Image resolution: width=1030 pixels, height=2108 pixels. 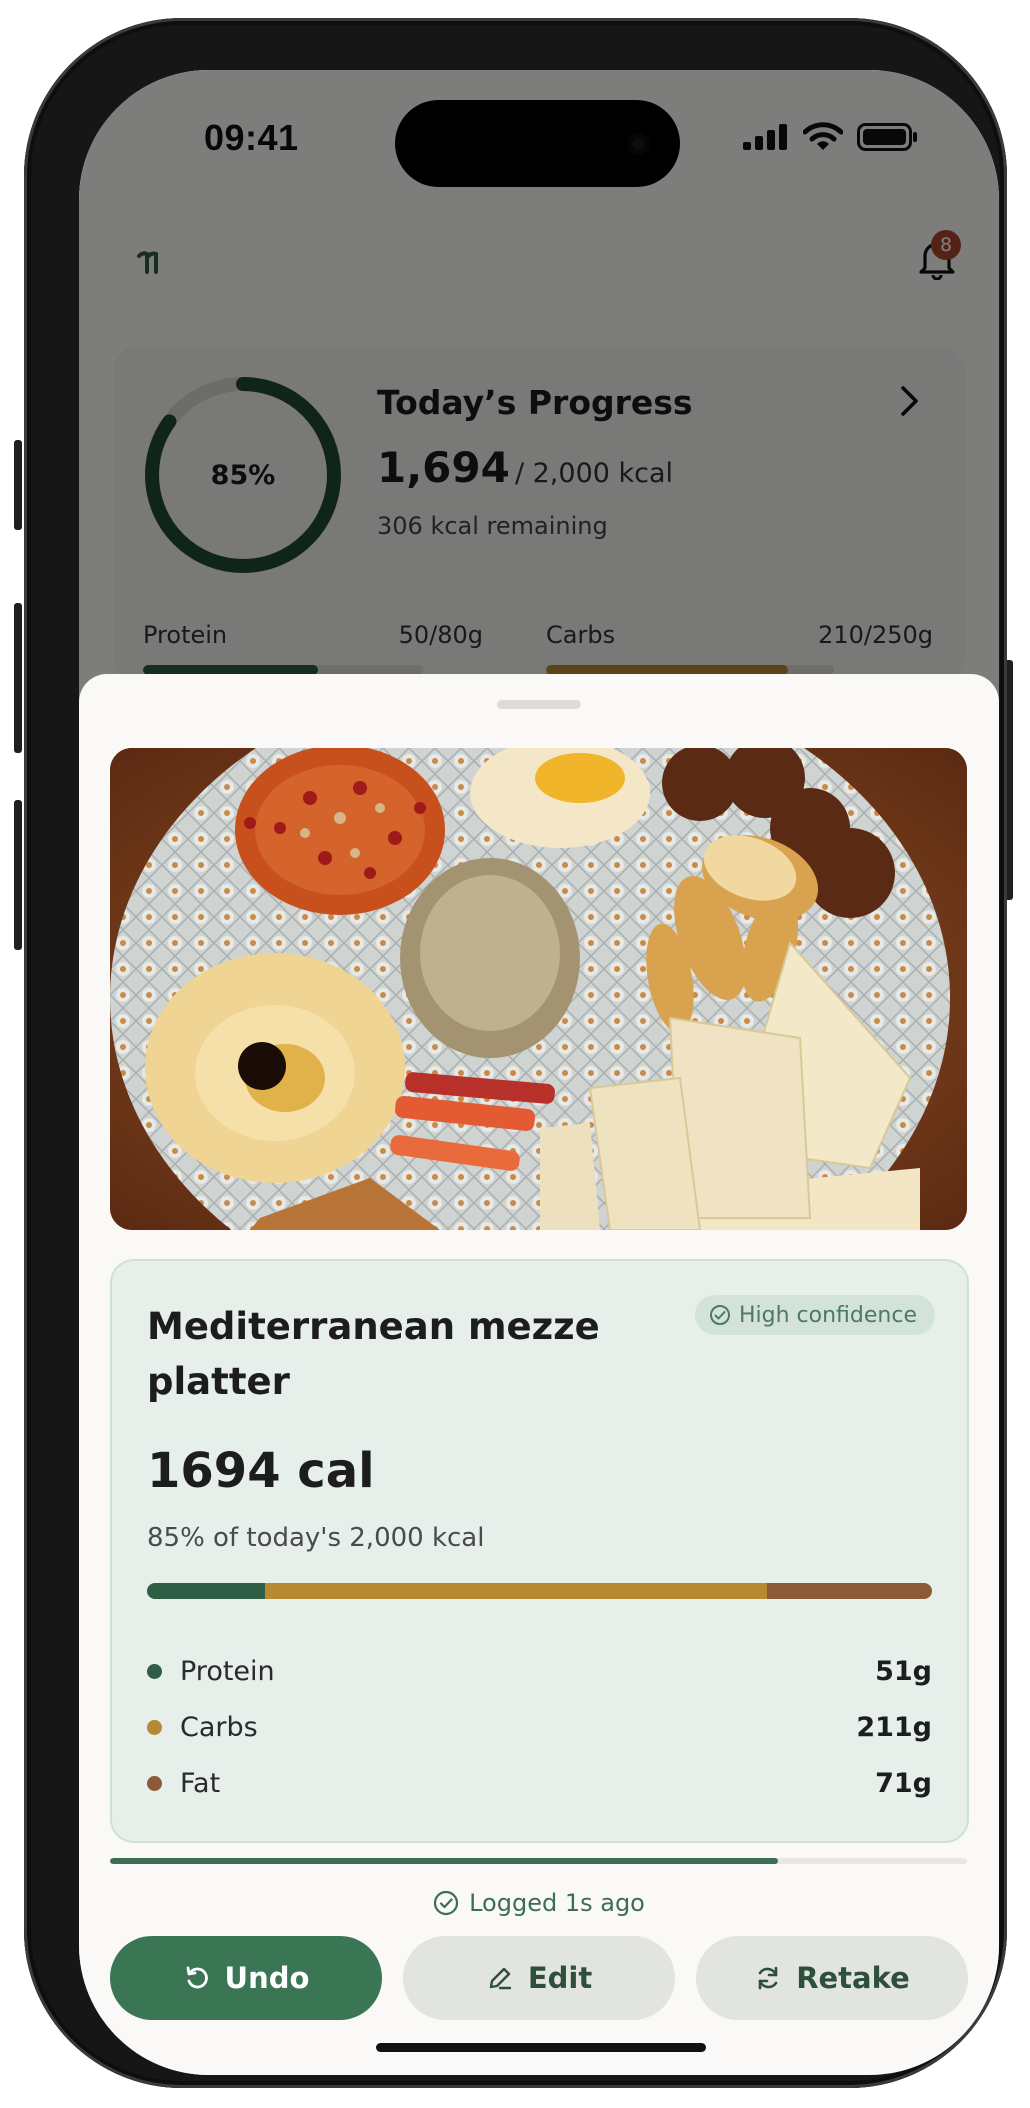 What do you see at coordinates (768, 1978) in the screenshot?
I see `refresh-icon` at bounding box center [768, 1978].